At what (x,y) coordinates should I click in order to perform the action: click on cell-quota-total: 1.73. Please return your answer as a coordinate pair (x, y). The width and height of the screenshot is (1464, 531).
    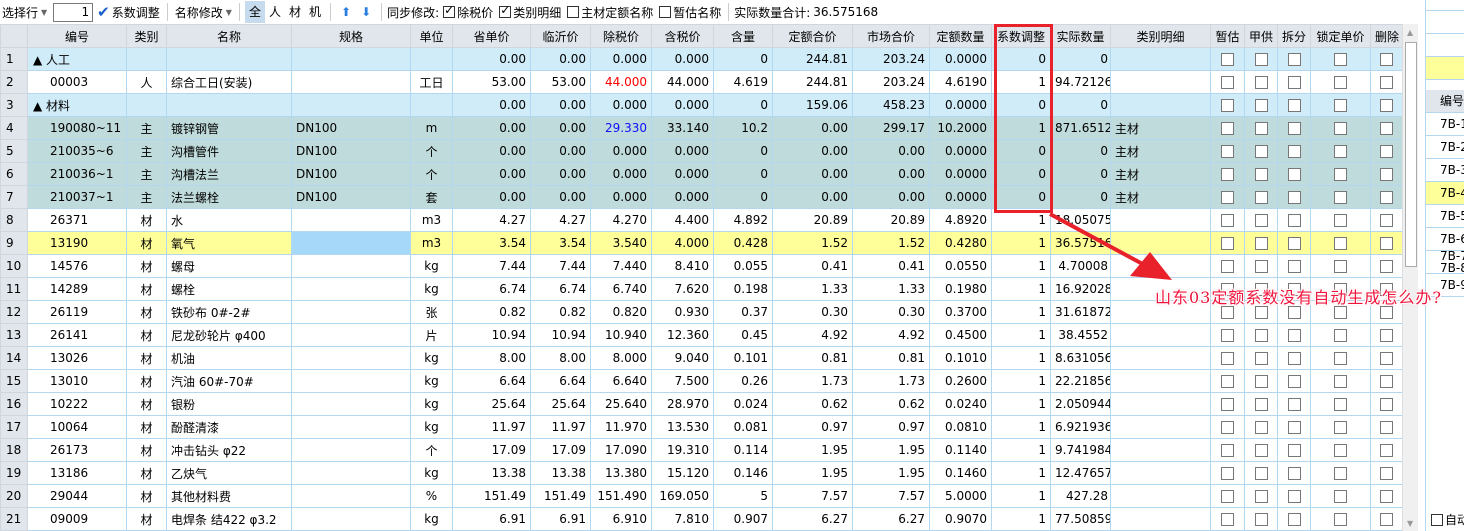
    Looking at the image, I should click on (812, 381).